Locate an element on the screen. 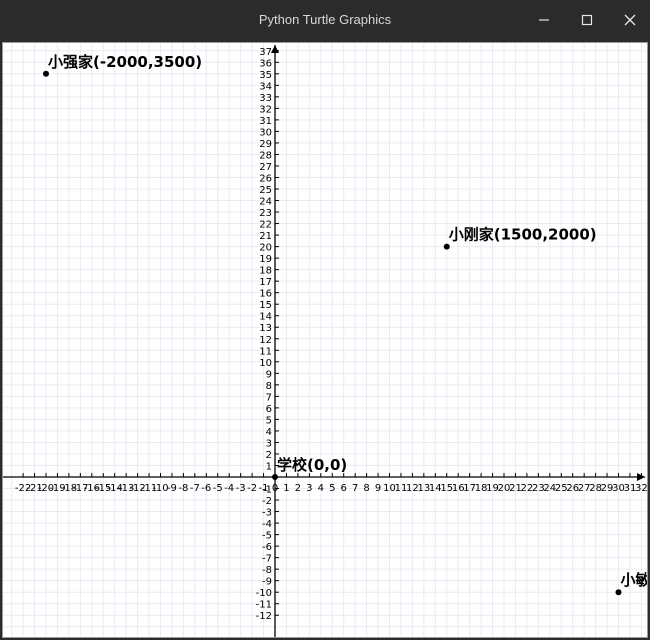 The height and width of the screenshot is (640, 650). y-tick-label: 19 is located at coordinates (265, 259).